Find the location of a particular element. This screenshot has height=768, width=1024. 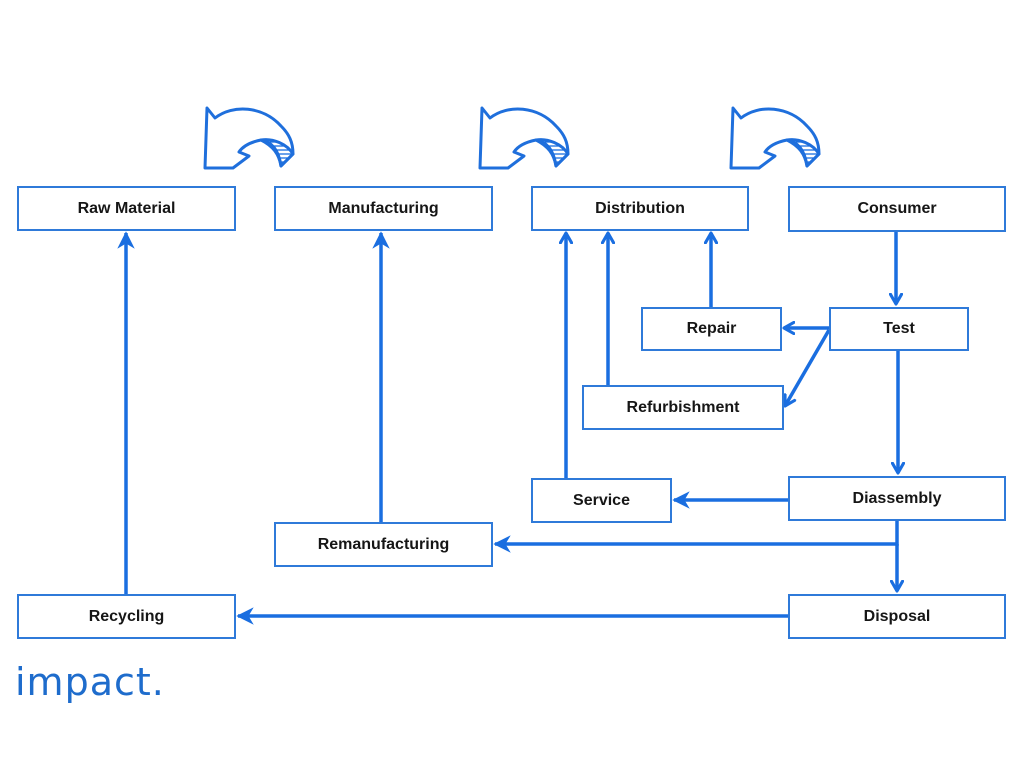

node-remanufacturing: Remanufacturing is located at coordinates (383, 544).